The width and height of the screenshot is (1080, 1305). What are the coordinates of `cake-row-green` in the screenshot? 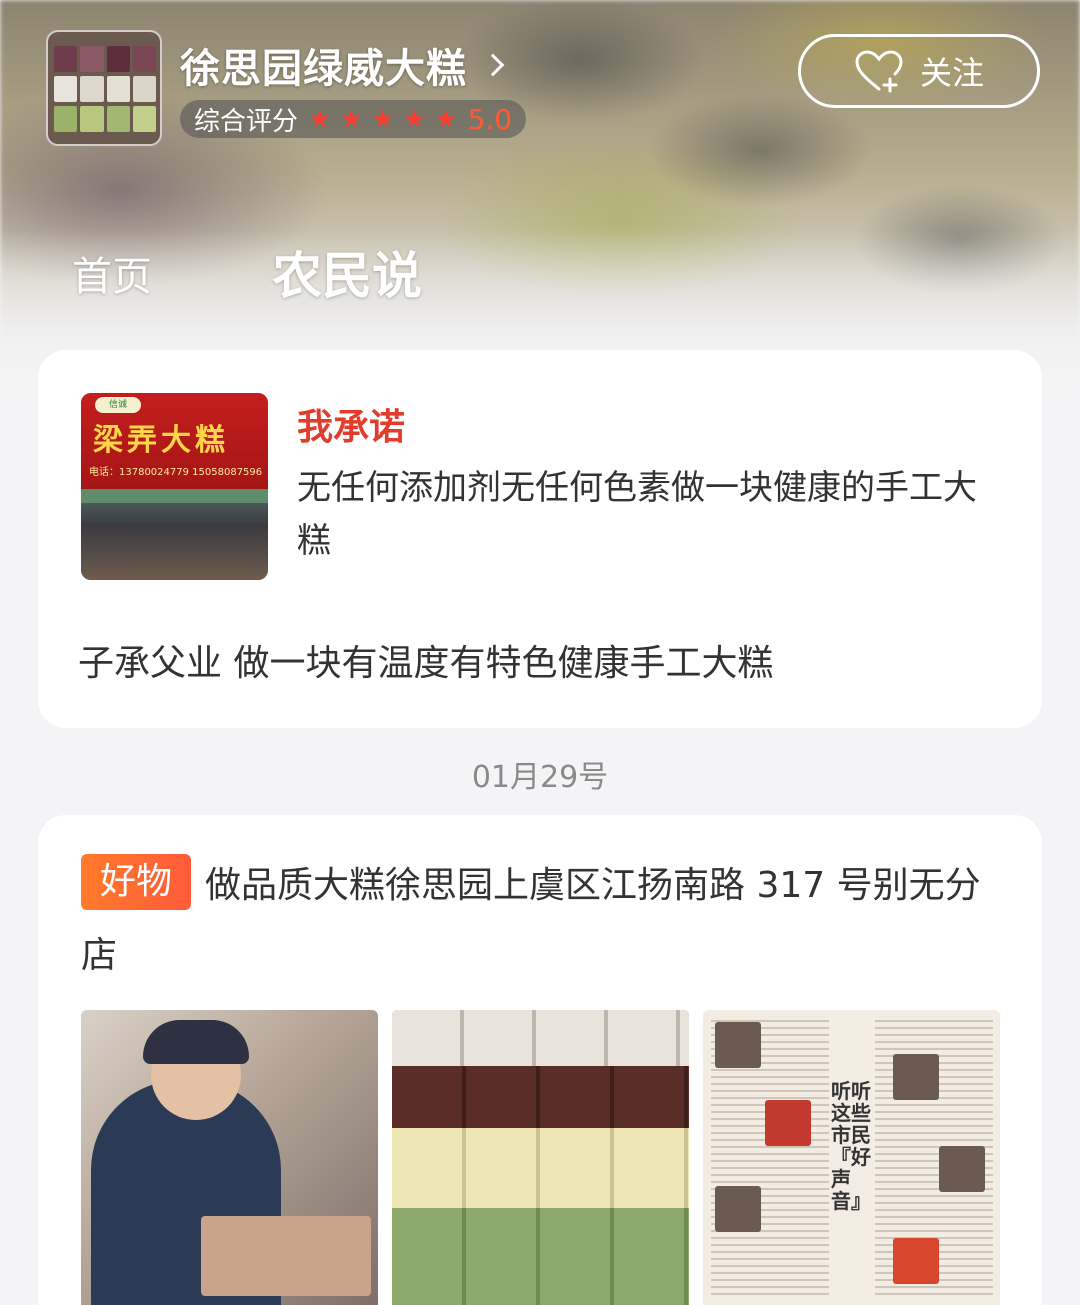 It's located at (540, 1256).